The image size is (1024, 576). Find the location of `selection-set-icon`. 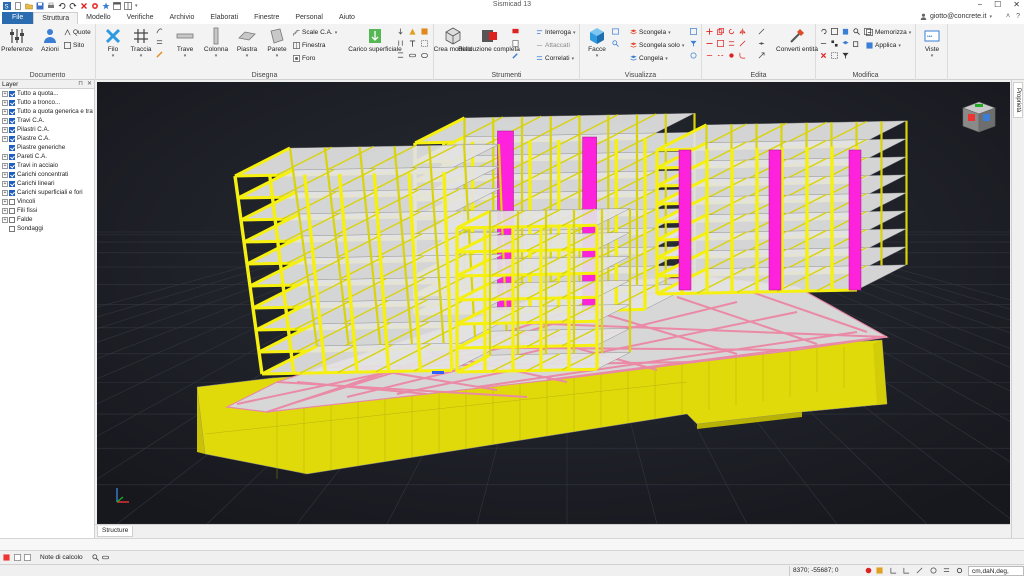

selection-set-icon is located at coordinates (834, 55).